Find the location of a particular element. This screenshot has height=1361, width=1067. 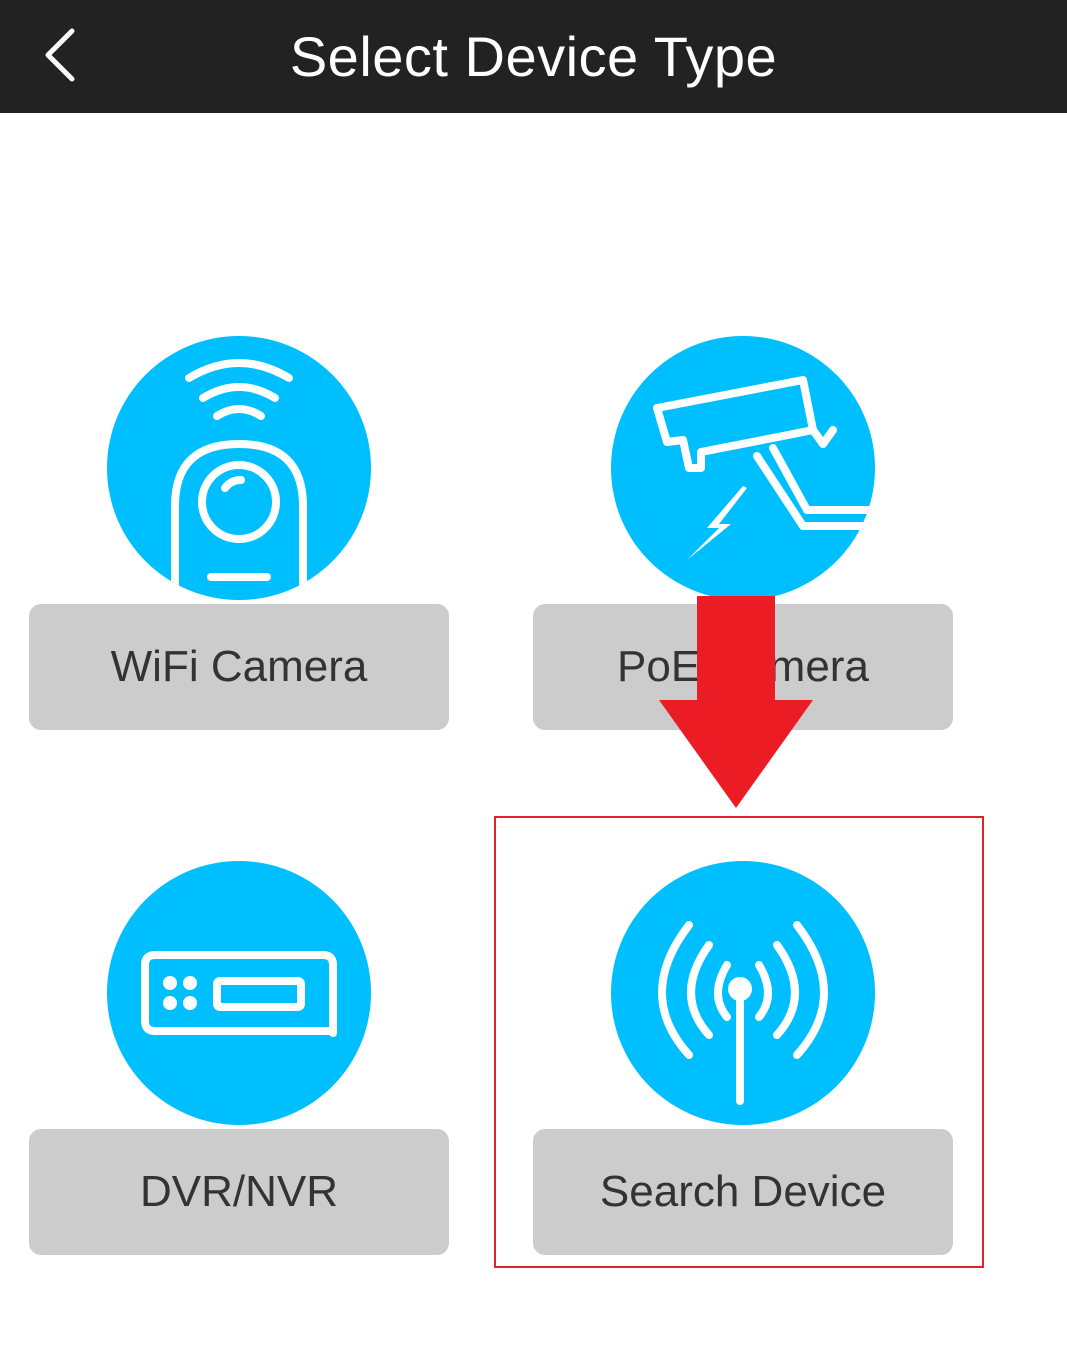

search-device-option: Search Device is located at coordinates (743, 1058).